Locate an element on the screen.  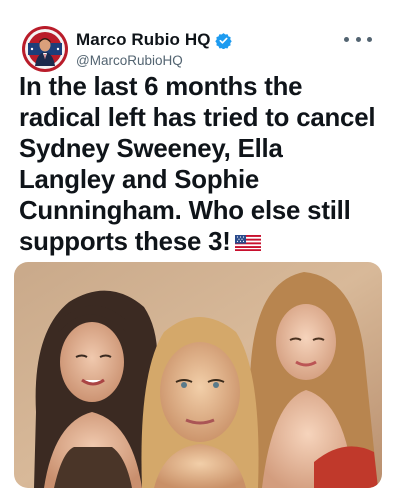
avatar-image is located at coordinates (45, 49).